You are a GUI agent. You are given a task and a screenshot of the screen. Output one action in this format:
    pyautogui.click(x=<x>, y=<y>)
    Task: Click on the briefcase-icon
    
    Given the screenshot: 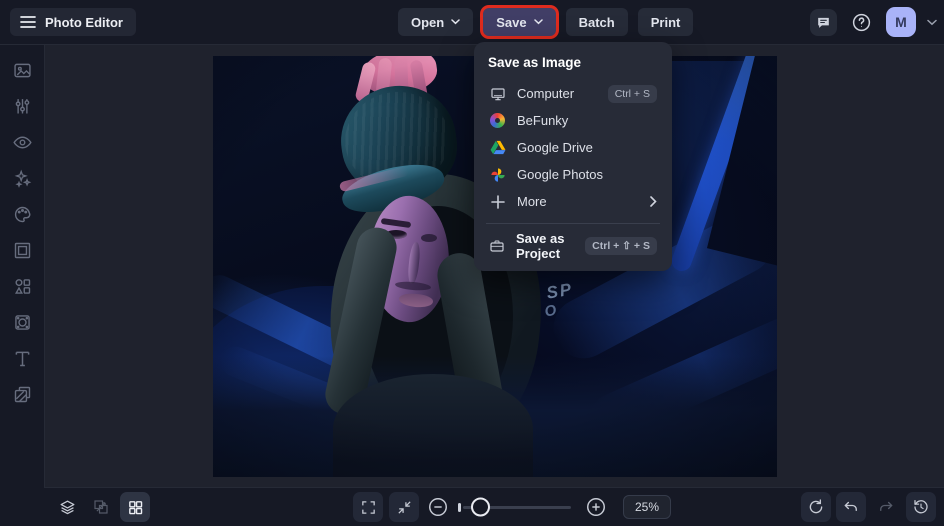 What is the action you would take?
    pyautogui.click(x=497, y=246)
    